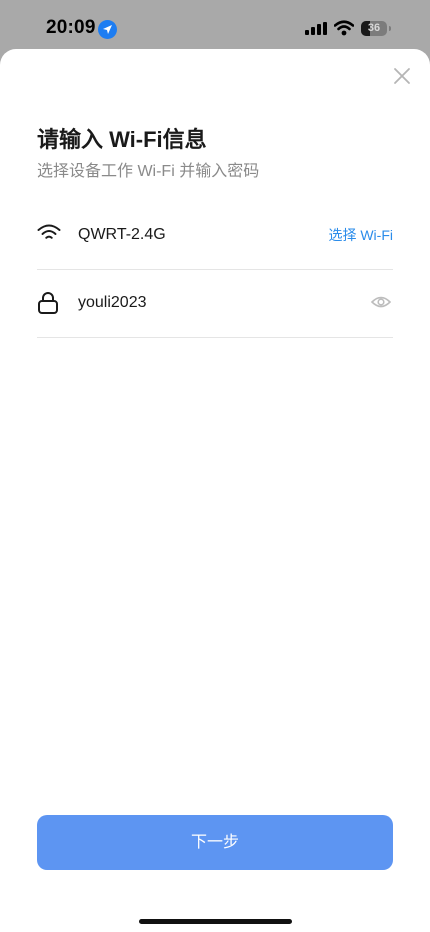  I want to click on status-time: 20:09, so click(71, 27).